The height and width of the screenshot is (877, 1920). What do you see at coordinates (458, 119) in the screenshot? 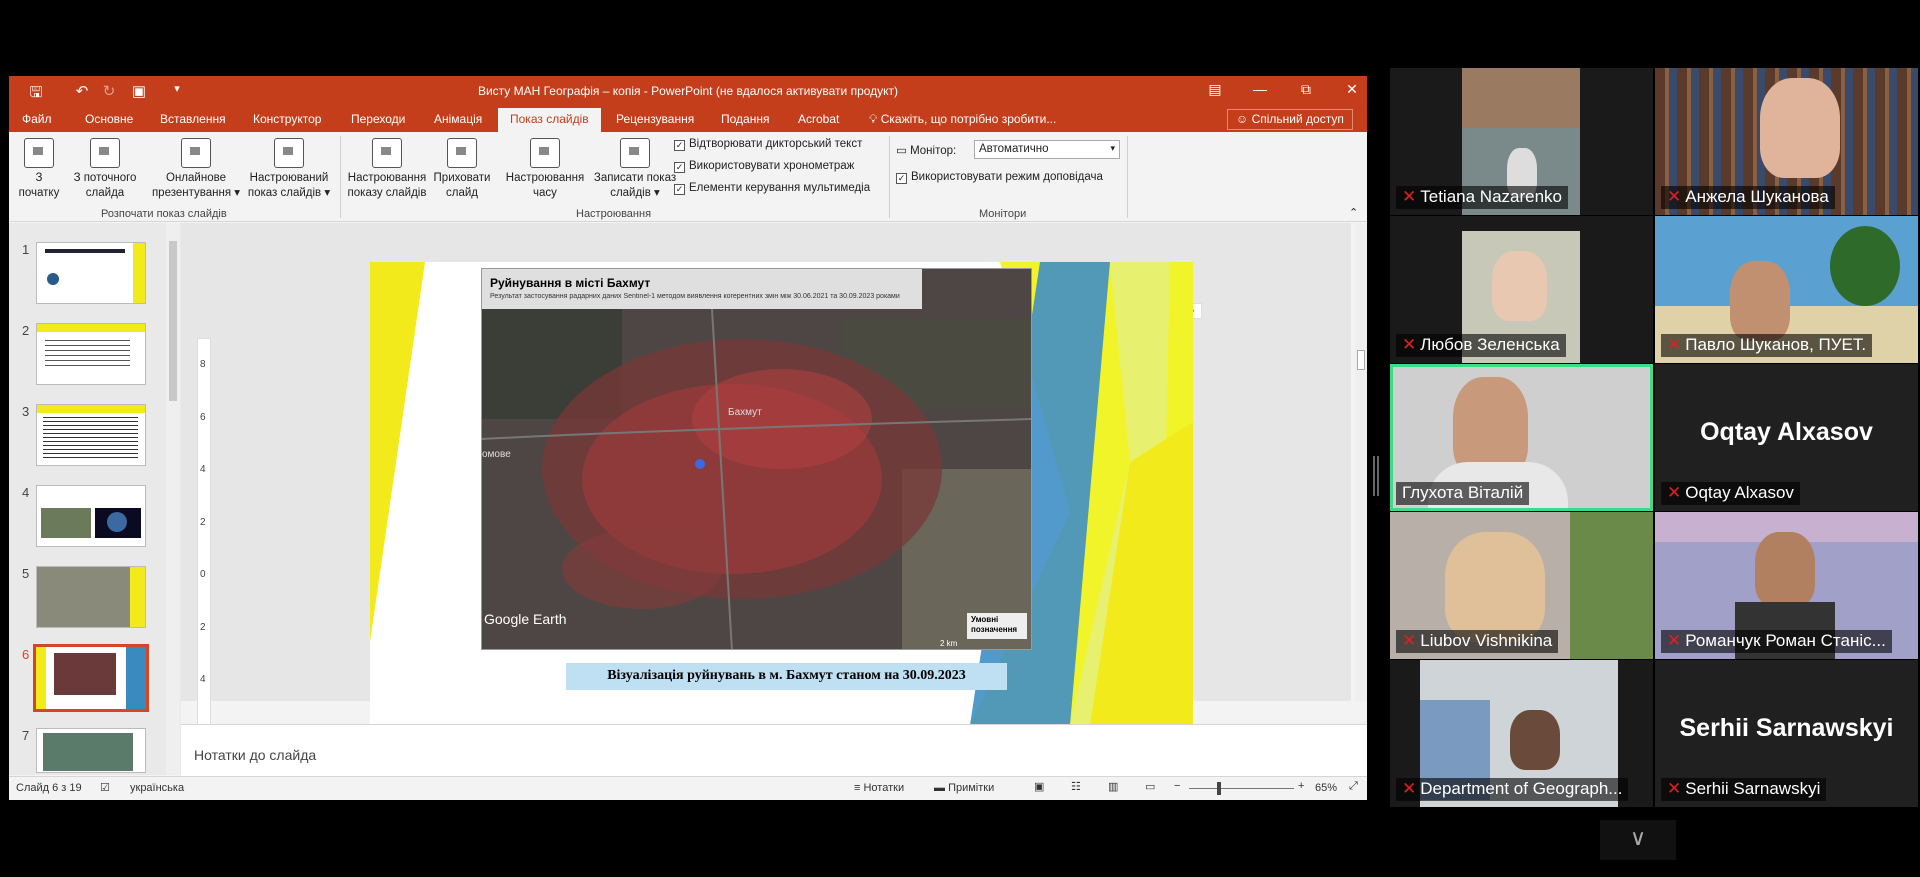
I see `tab-animations: Анімація` at bounding box center [458, 119].